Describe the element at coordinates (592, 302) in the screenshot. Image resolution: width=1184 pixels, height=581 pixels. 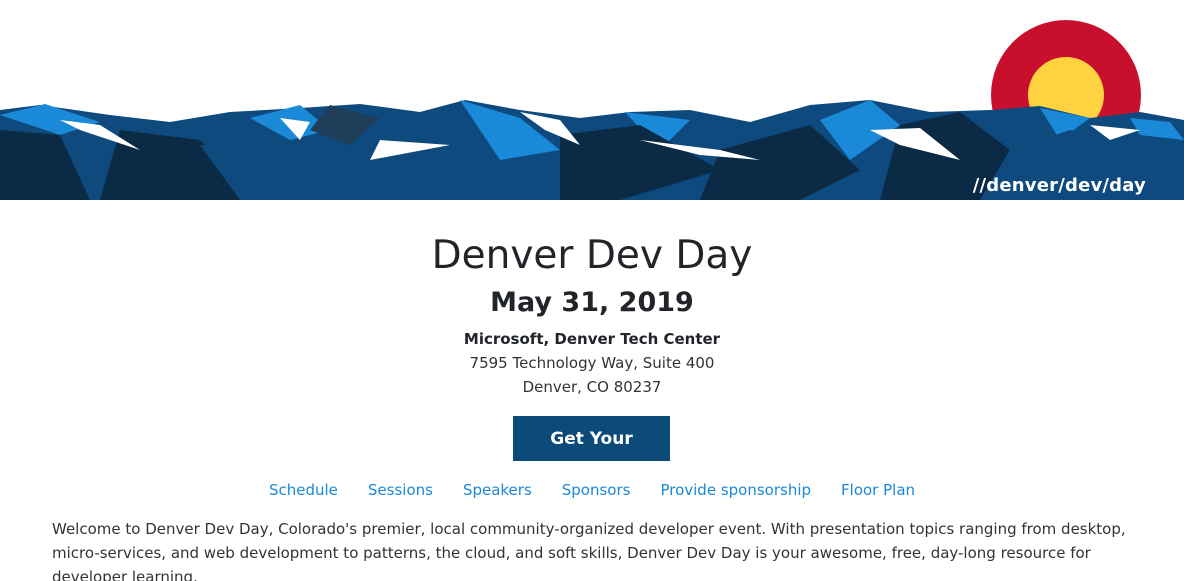
I see `event-date: May 31, 2019` at that location.